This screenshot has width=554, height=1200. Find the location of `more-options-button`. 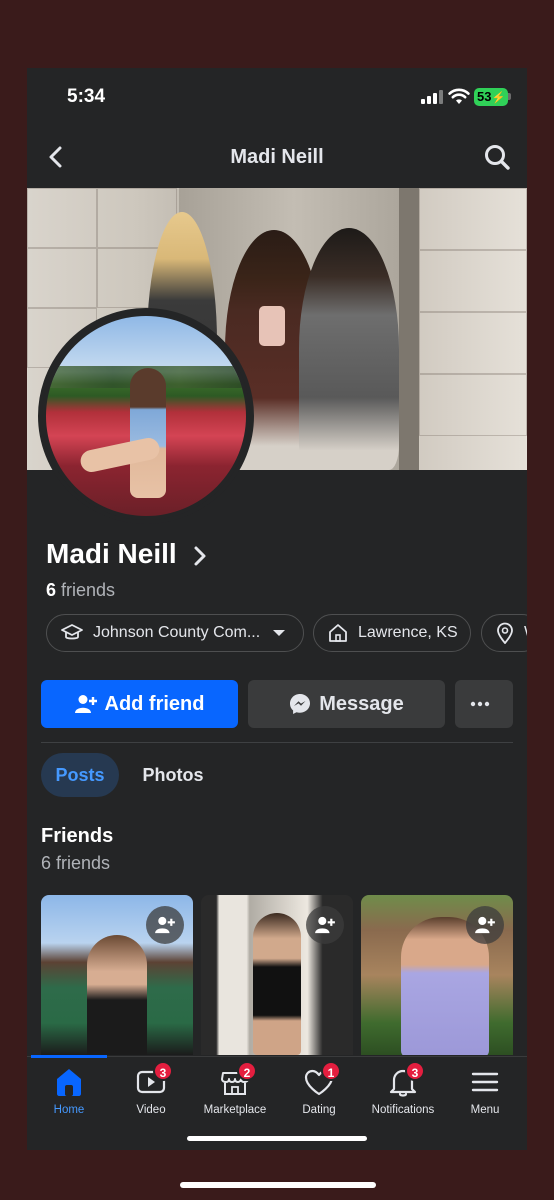

more-options-button is located at coordinates (484, 704).